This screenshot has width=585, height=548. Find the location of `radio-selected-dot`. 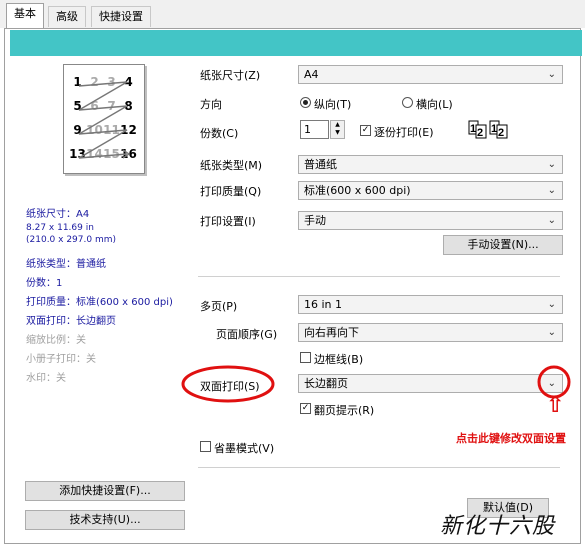

radio-selected-dot is located at coordinates (305, 102).